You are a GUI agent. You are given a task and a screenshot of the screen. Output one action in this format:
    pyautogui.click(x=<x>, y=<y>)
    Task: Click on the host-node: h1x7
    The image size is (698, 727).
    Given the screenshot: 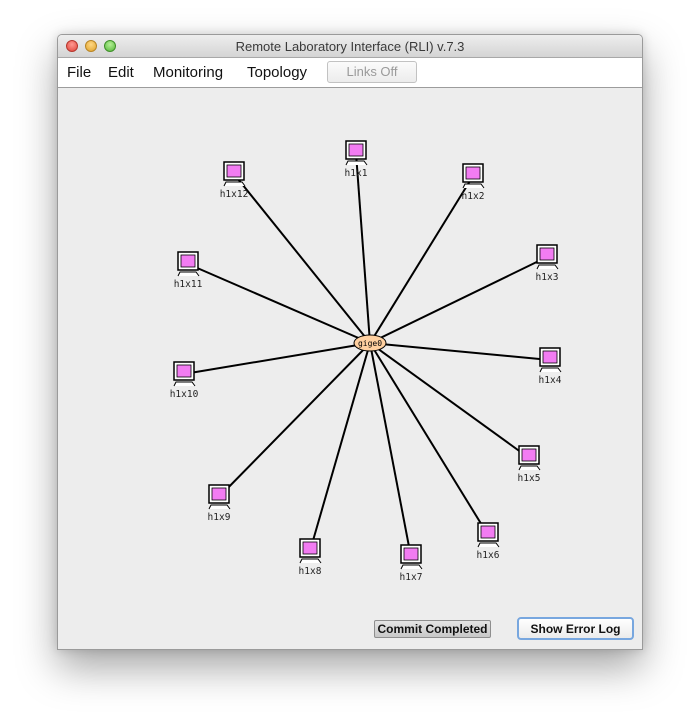 What is the action you would take?
    pyautogui.click(x=411, y=563)
    